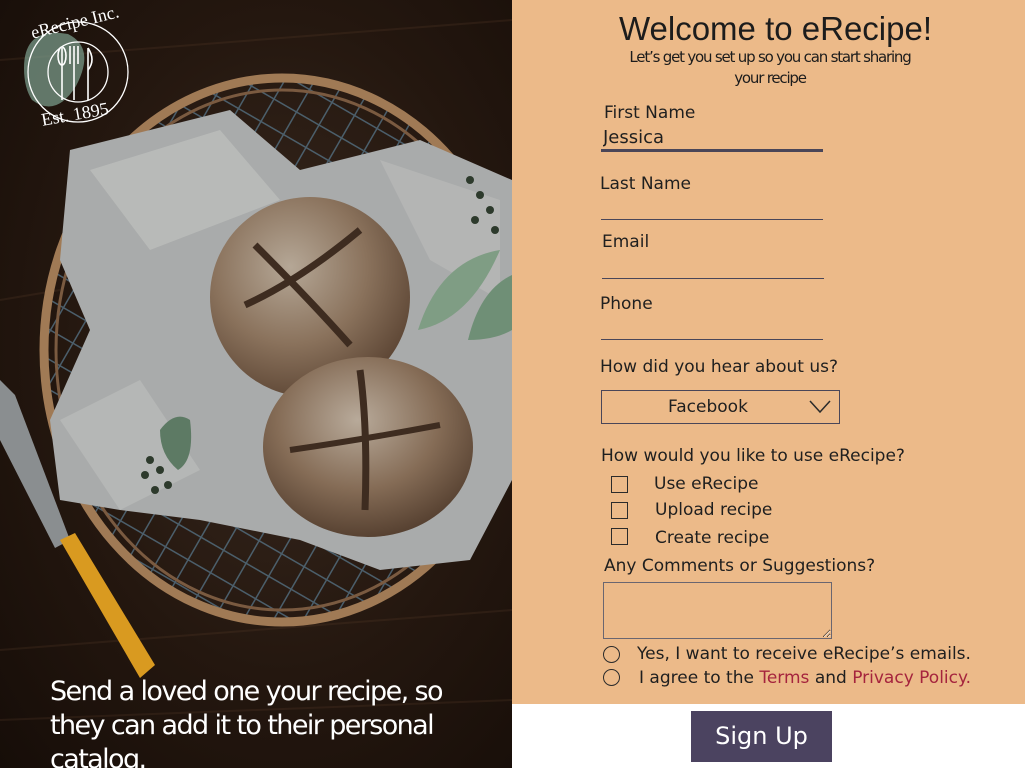  I want to click on terms-link: Terms, so click(784, 678).